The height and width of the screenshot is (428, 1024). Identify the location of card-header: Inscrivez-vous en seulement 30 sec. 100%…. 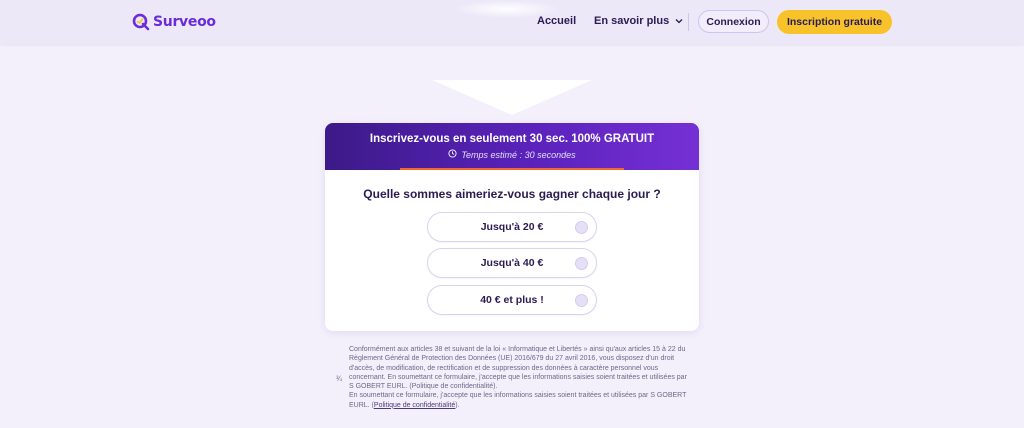
(512, 146).